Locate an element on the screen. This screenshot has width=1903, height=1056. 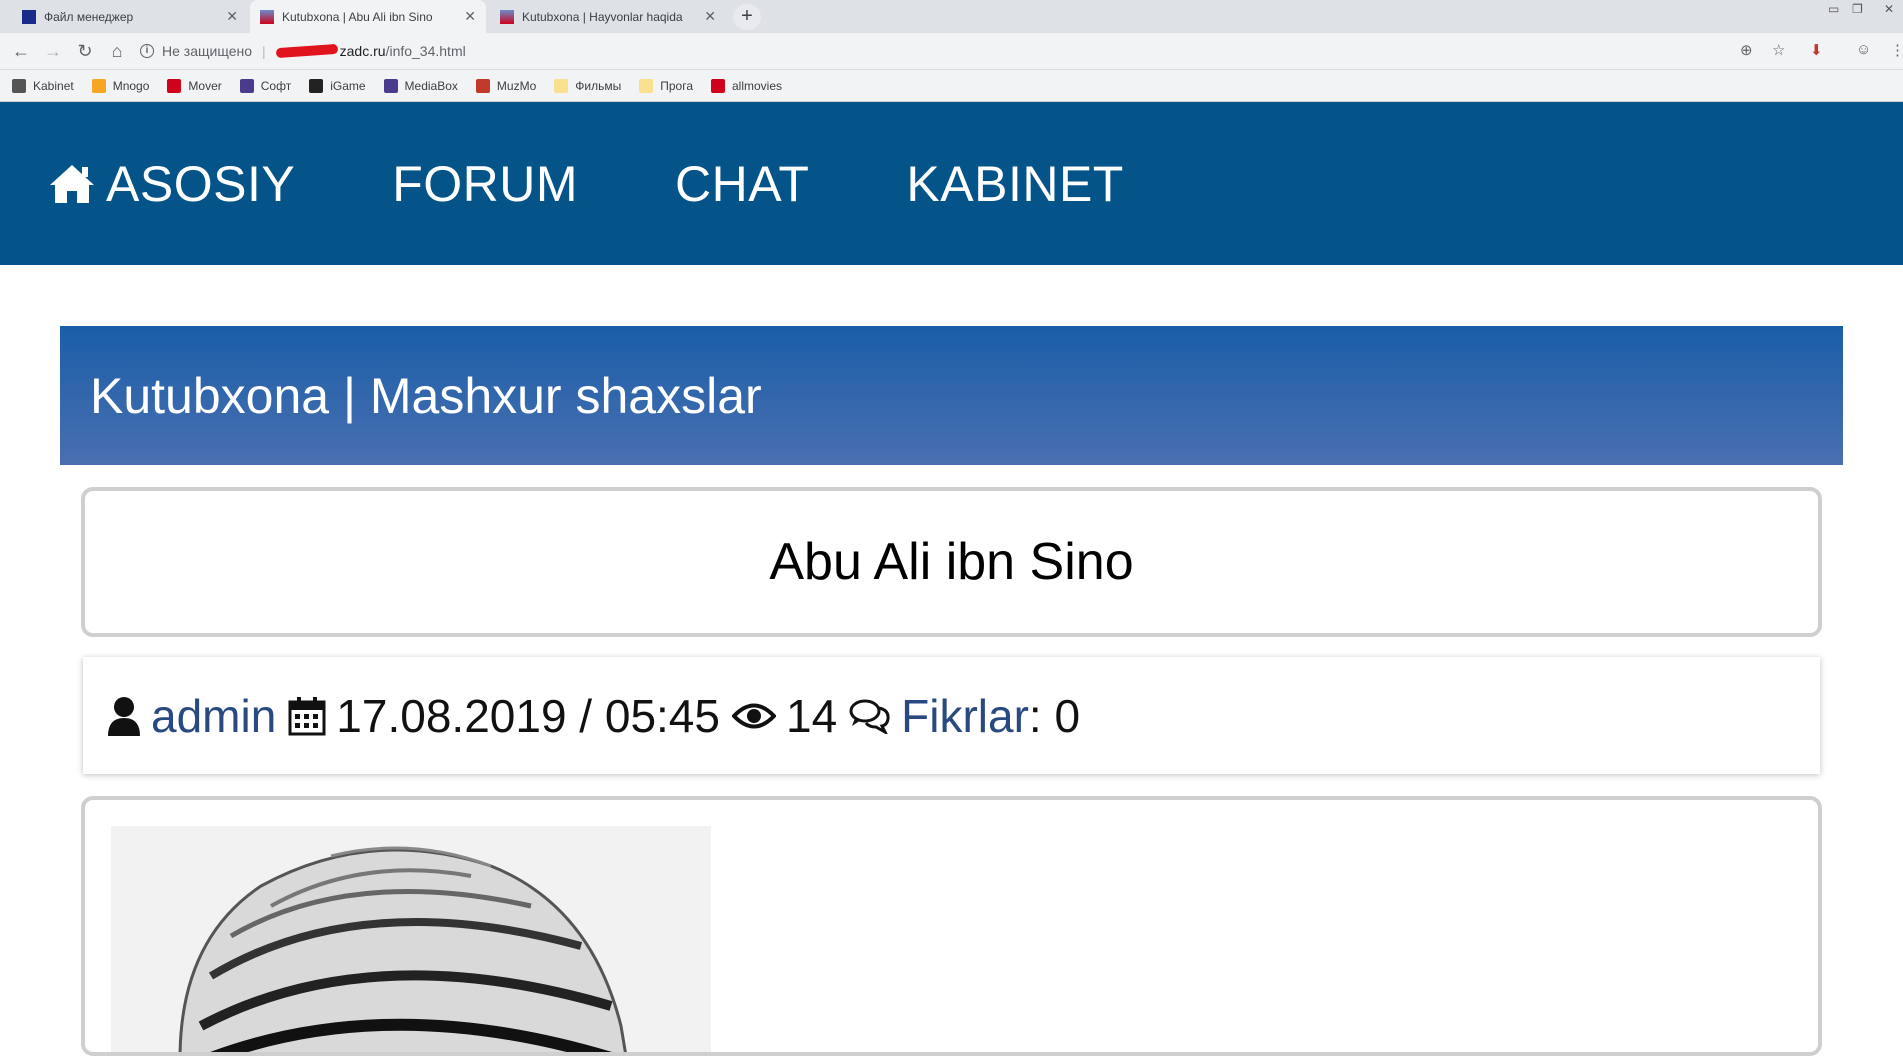
bookmark-label: MuzMo is located at coordinates (516, 85).